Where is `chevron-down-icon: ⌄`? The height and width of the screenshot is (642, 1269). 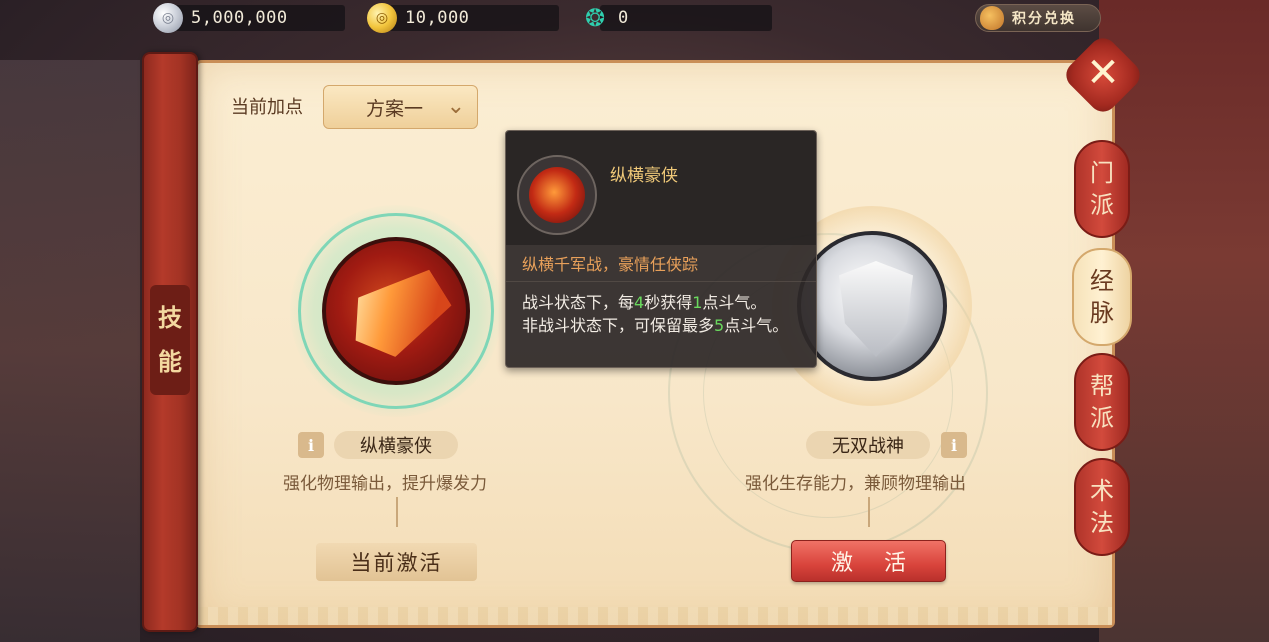
chevron-down-icon: ⌄ is located at coordinates (455, 106).